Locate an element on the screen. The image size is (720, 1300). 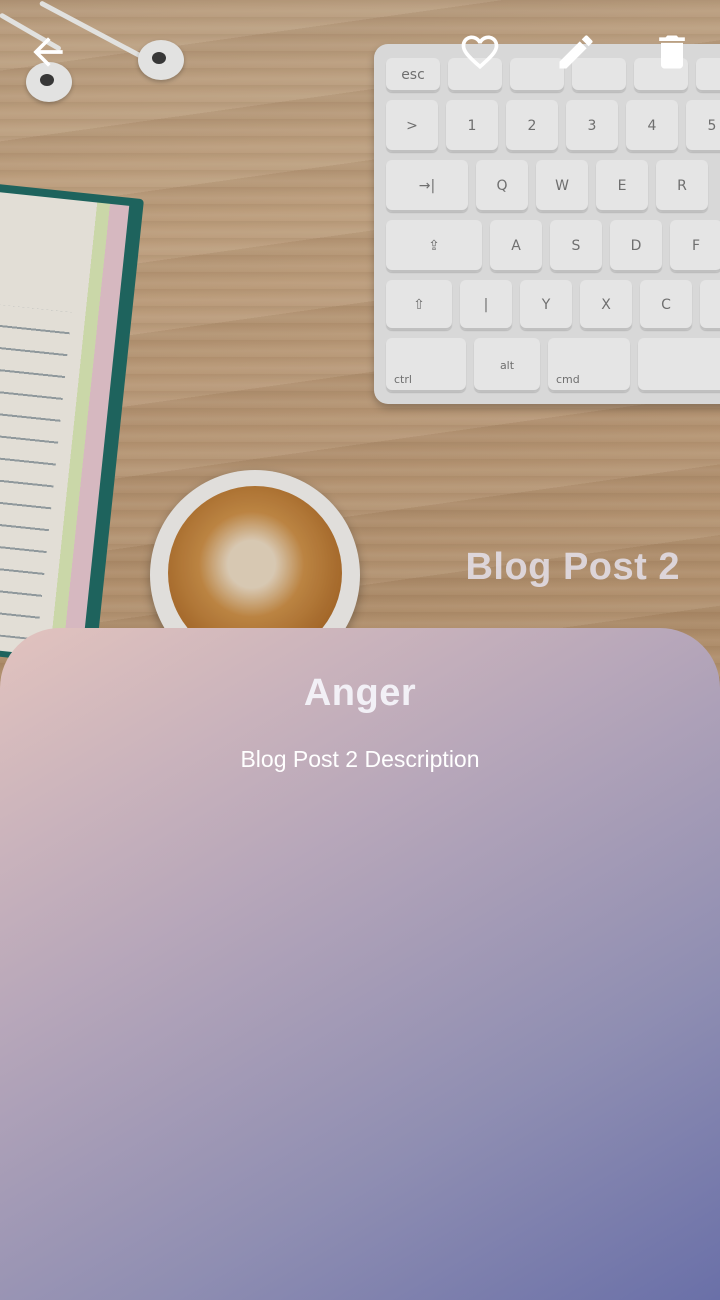
back-button is located at coordinates (48, 52).